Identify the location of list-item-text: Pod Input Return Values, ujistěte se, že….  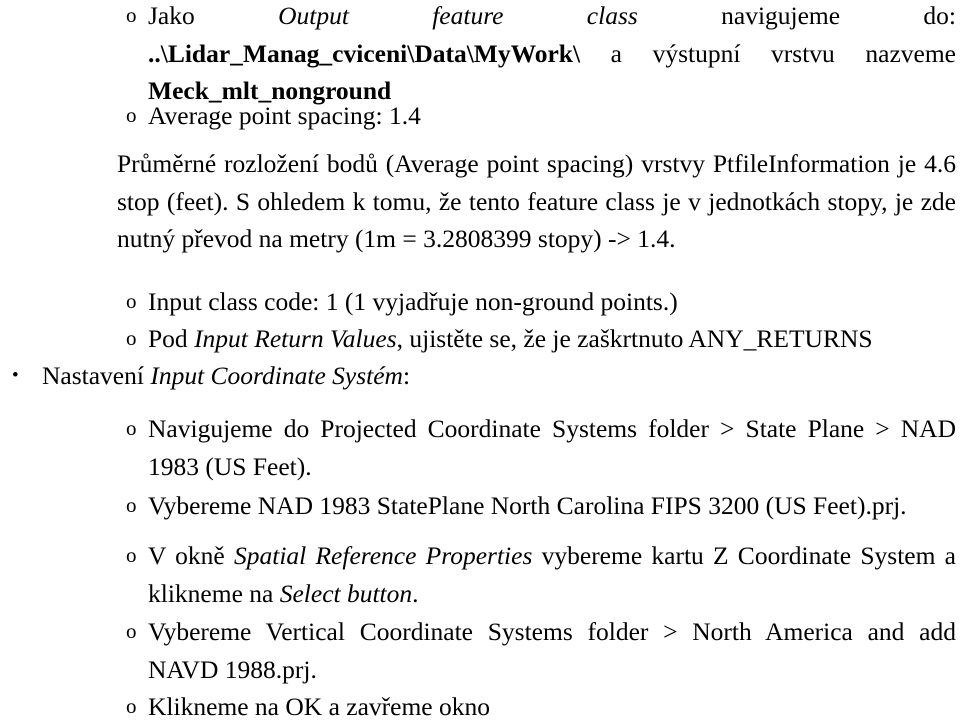
(552, 339).